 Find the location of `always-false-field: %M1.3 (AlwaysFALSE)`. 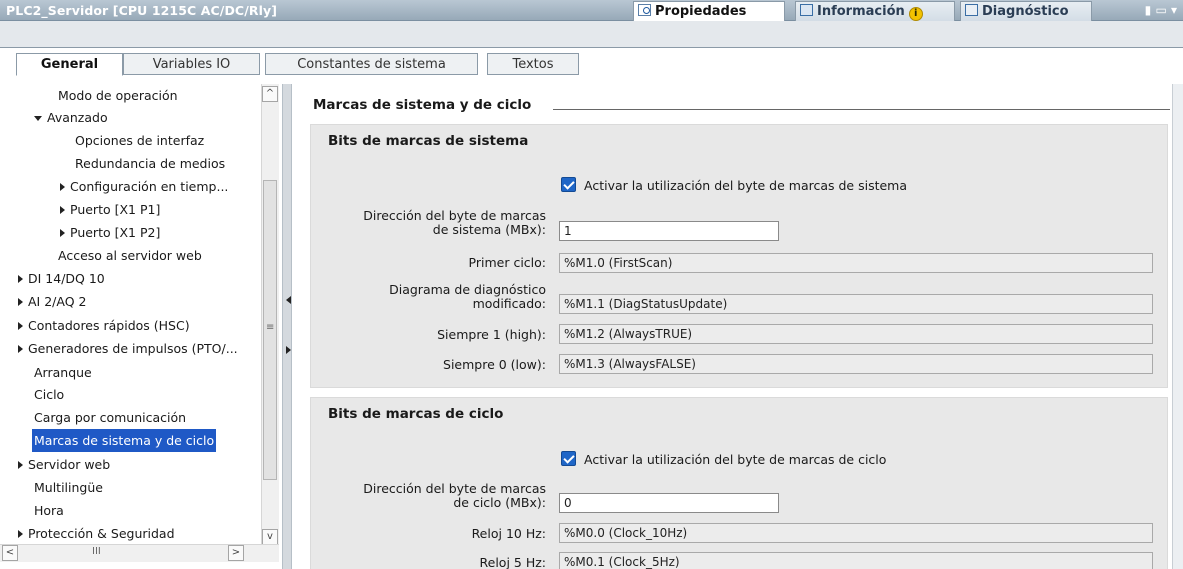

always-false-field: %M1.3 (AlwaysFALSE) is located at coordinates (856, 364).